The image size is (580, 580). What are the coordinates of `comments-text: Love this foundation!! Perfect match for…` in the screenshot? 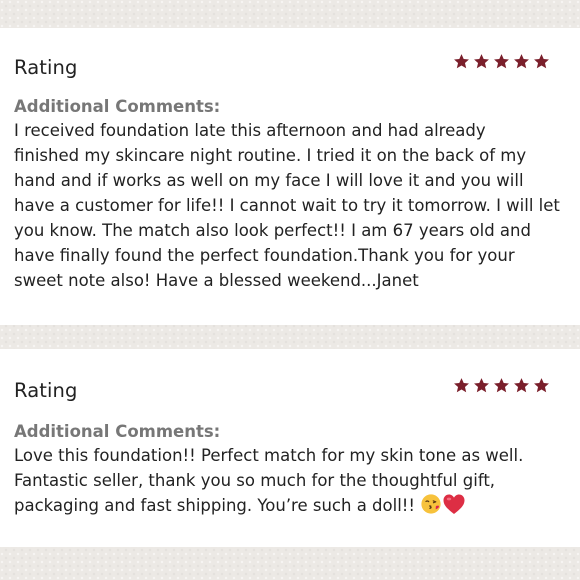 It's located at (292, 480).